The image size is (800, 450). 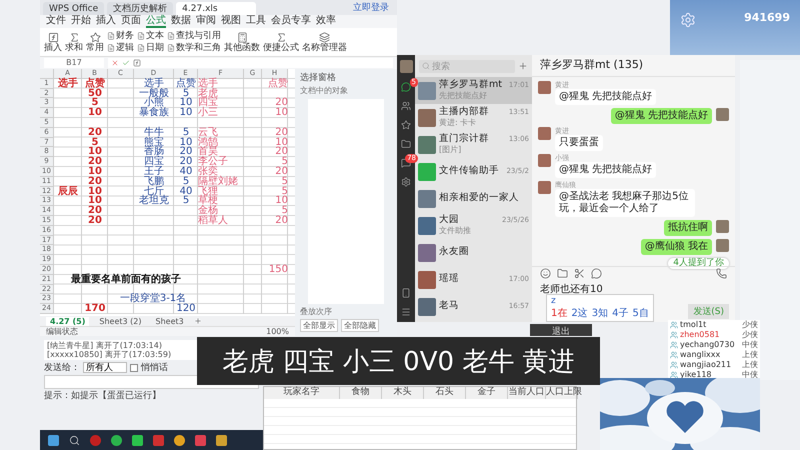 I want to click on menu-tab: 工具, so click(x=256, y=21).